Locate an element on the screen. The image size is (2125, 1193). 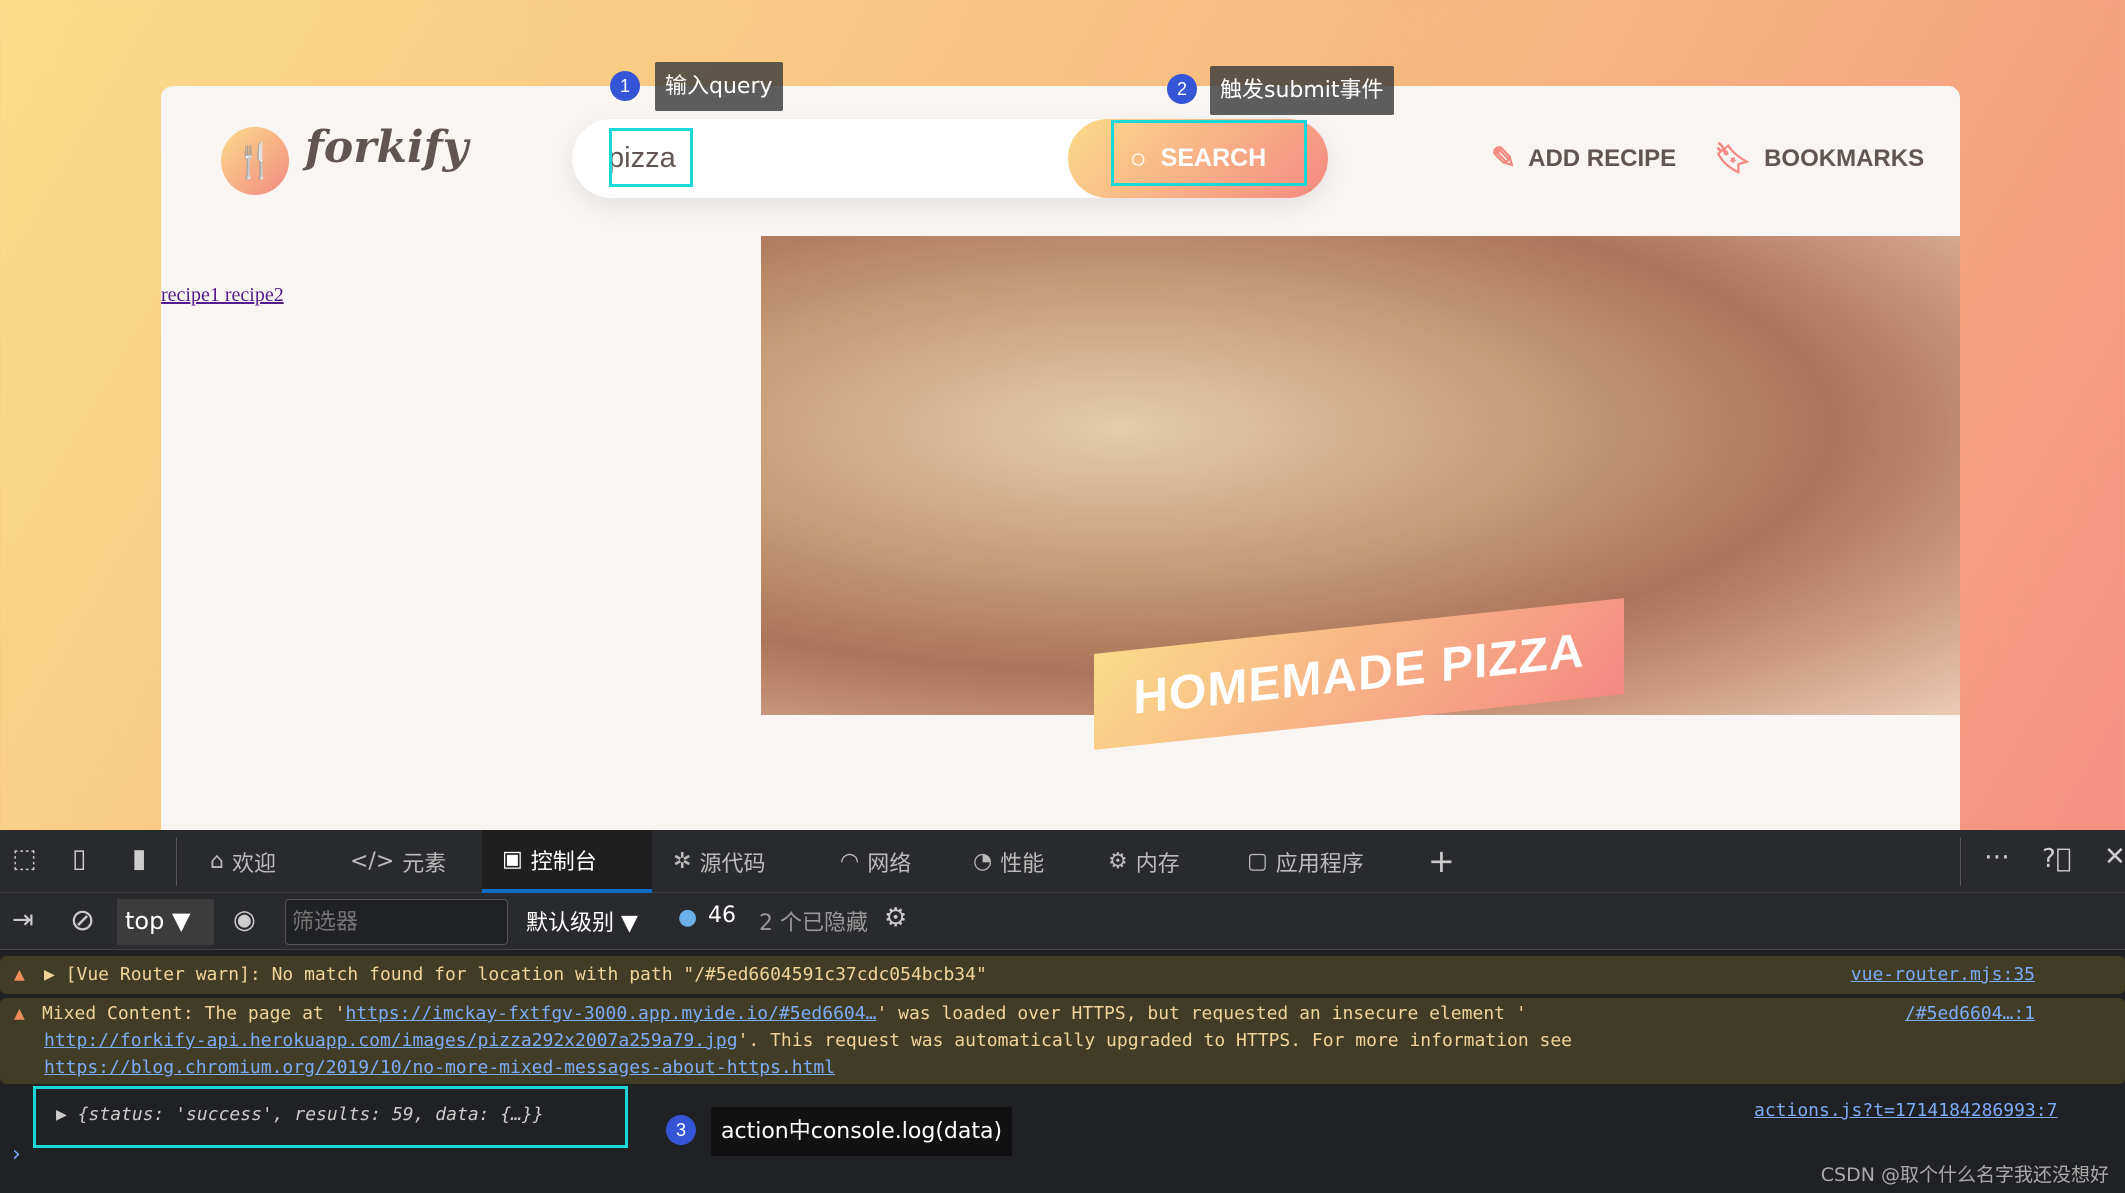
bug-icon: ✲ is located at coordinates (682, 861).